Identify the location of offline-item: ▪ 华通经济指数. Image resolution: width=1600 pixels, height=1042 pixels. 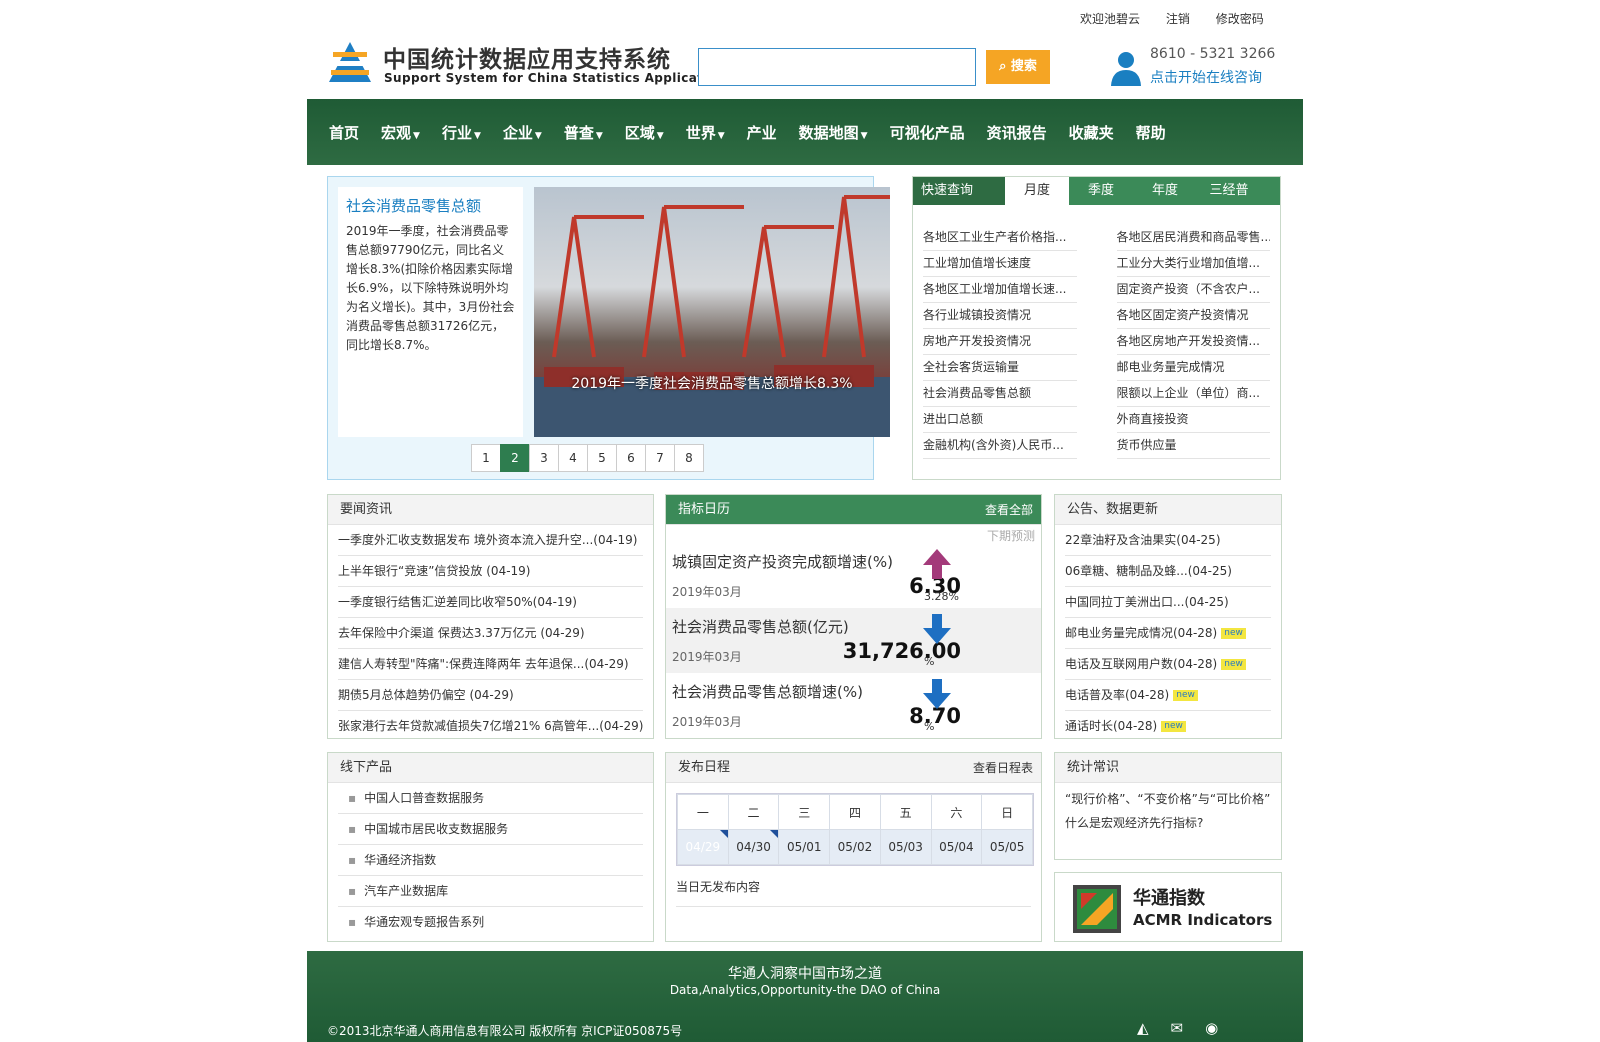
(490, 860).